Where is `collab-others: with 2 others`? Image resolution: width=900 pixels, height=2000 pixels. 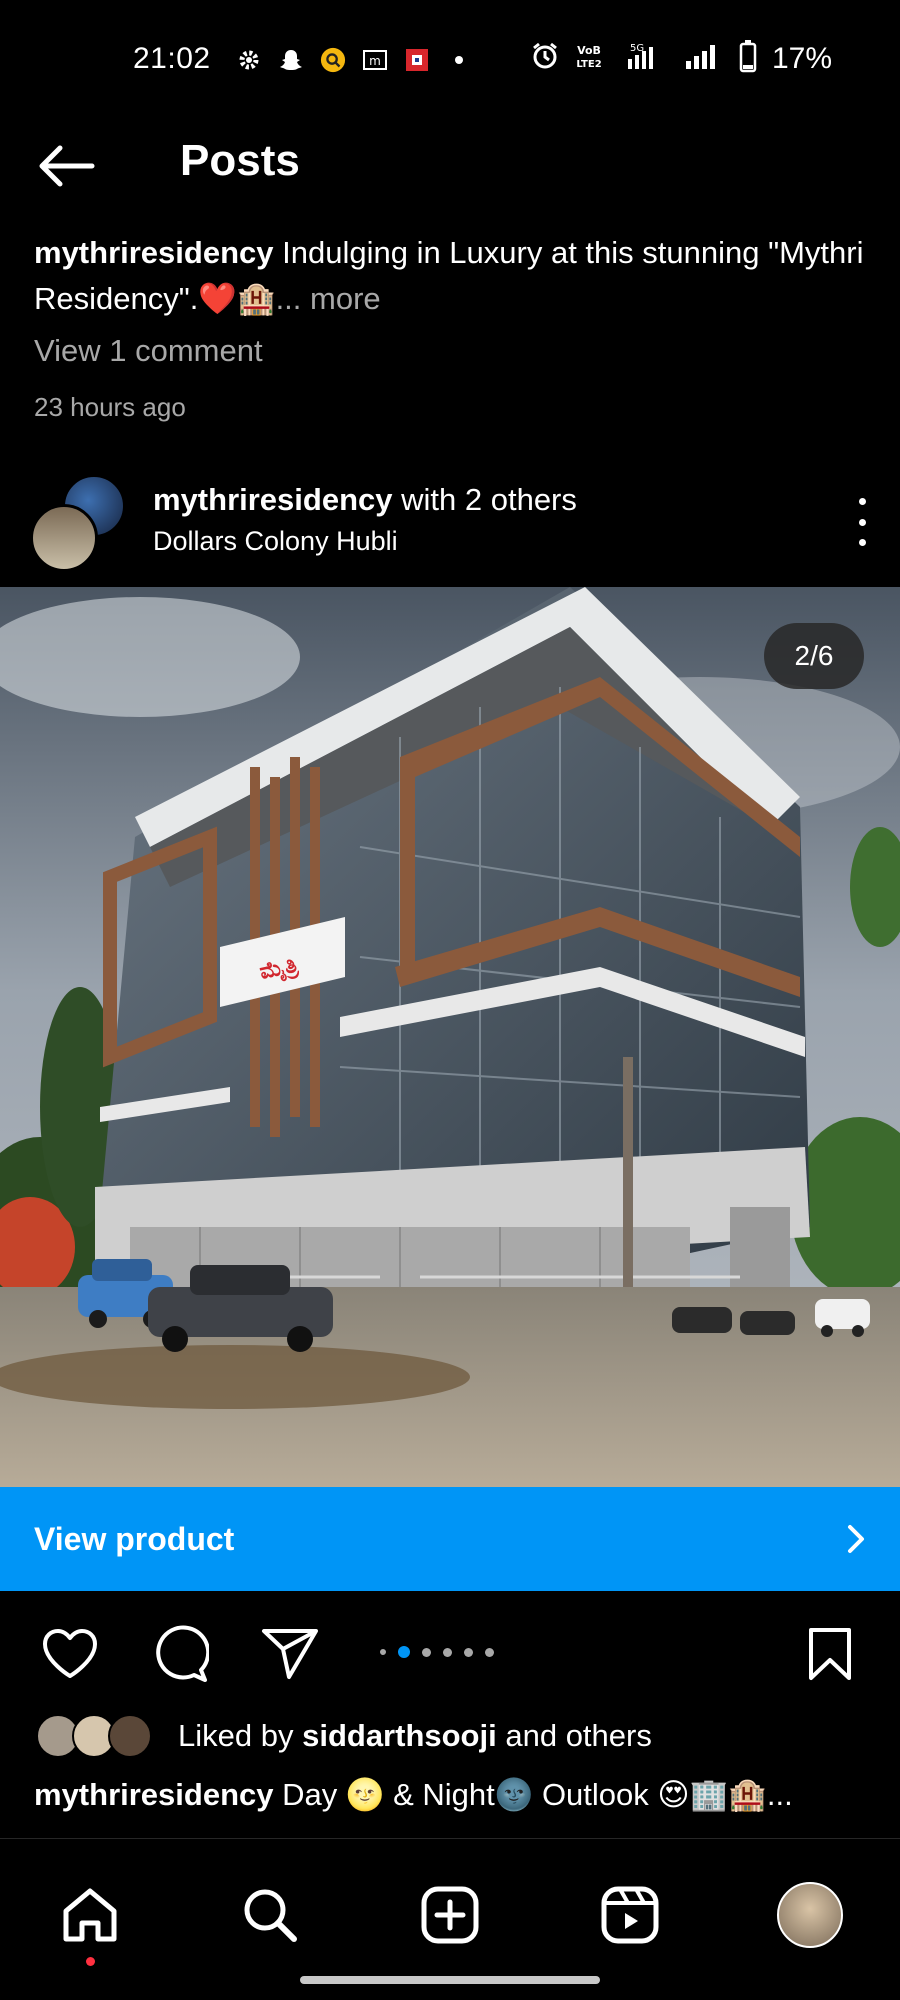
collab-others: with 2 others is located at coordinates (489, 499).